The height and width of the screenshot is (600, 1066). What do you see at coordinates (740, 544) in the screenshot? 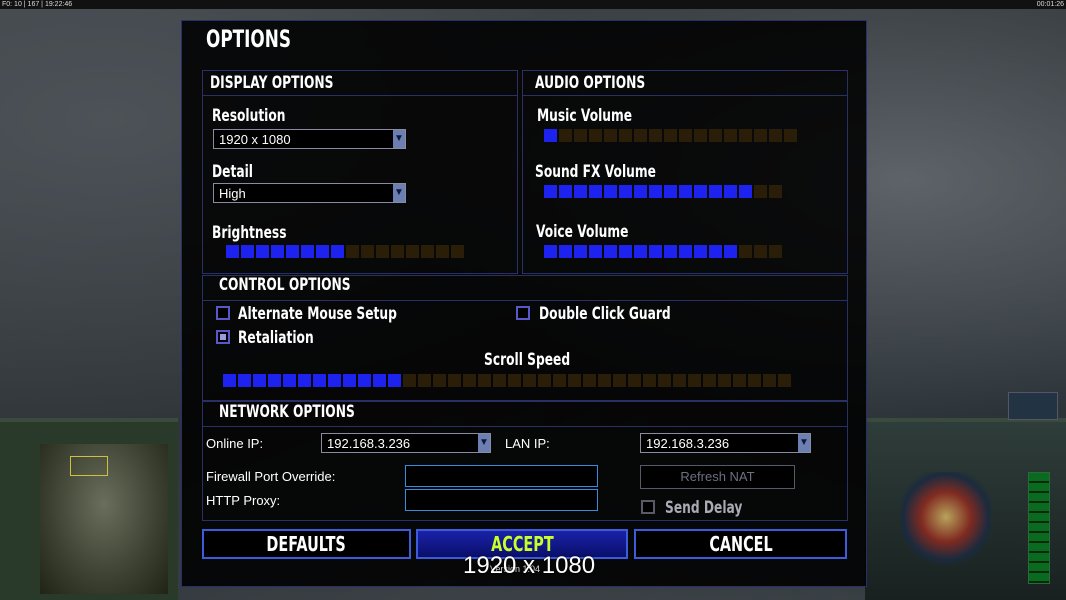
I see `cancel-button: CANCEL` at bounding box center [740, 544].